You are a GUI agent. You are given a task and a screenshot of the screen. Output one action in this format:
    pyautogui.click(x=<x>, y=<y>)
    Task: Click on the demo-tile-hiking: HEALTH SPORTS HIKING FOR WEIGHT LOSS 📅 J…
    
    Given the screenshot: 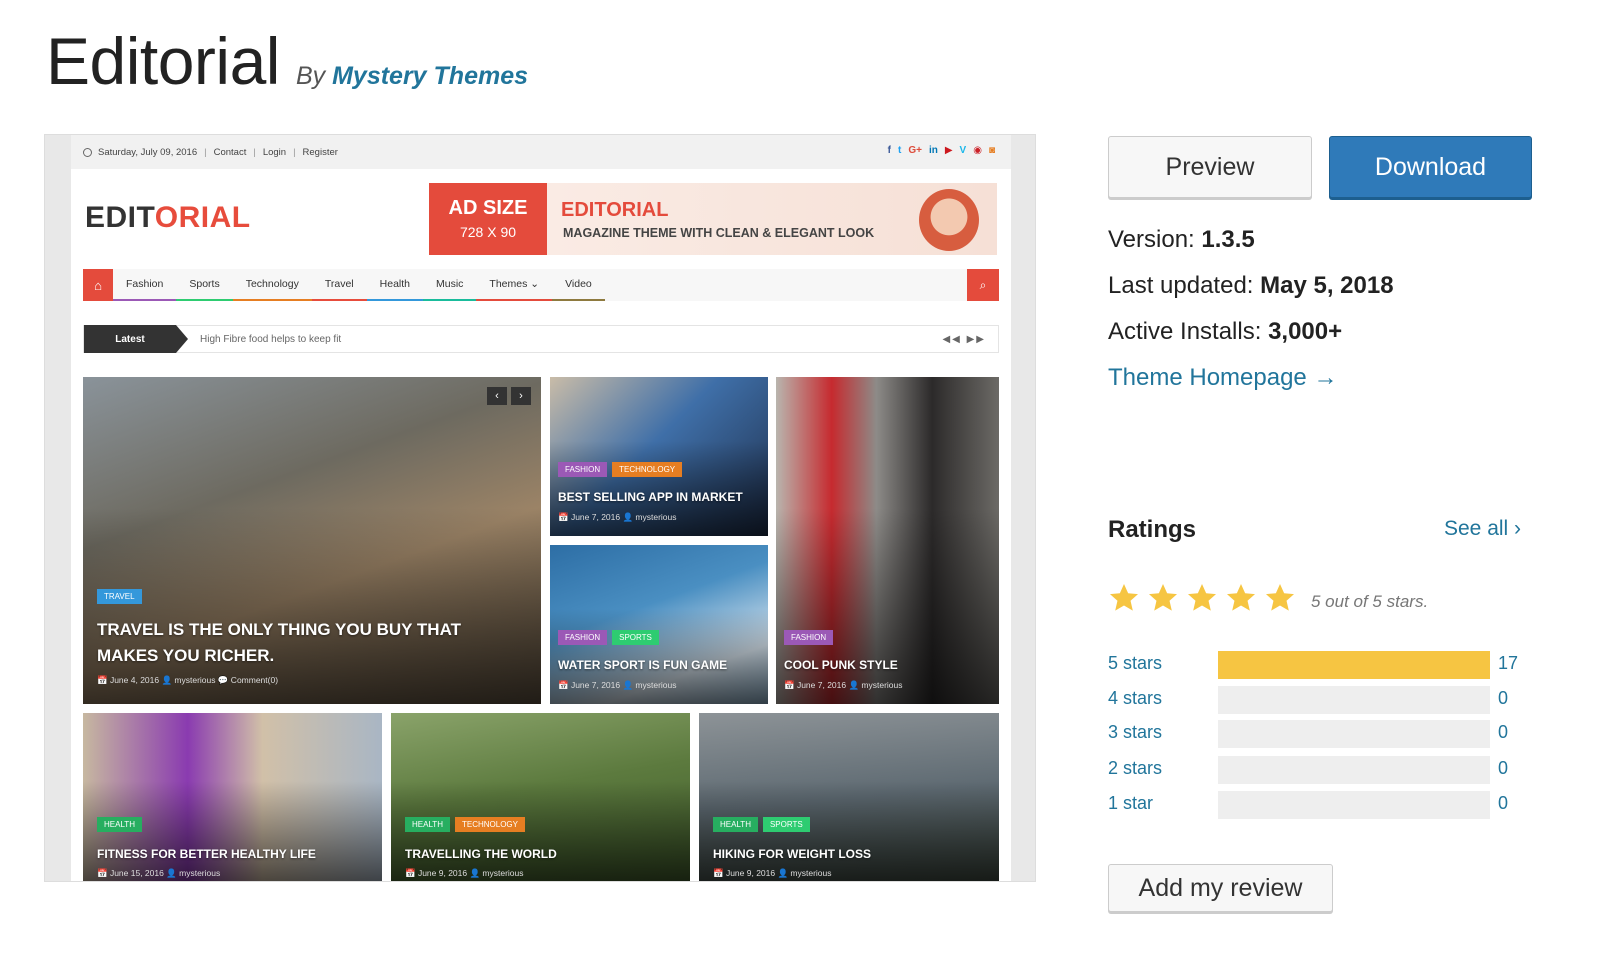 What is the action you would take?
    pyautogui.click(x=849, y=797)
    